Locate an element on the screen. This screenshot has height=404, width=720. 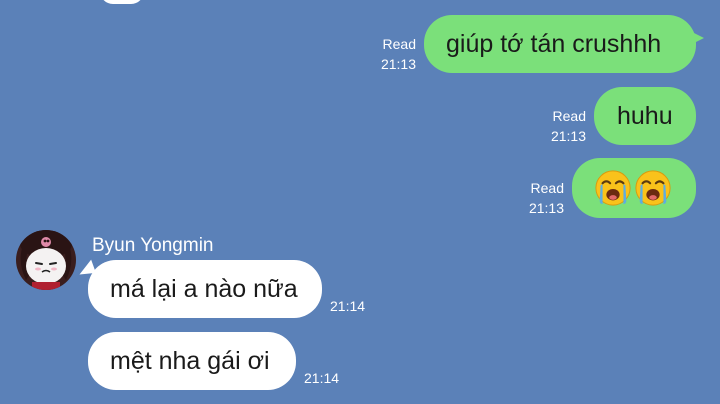
message-text: huhu is located at coordinates (645, 115).